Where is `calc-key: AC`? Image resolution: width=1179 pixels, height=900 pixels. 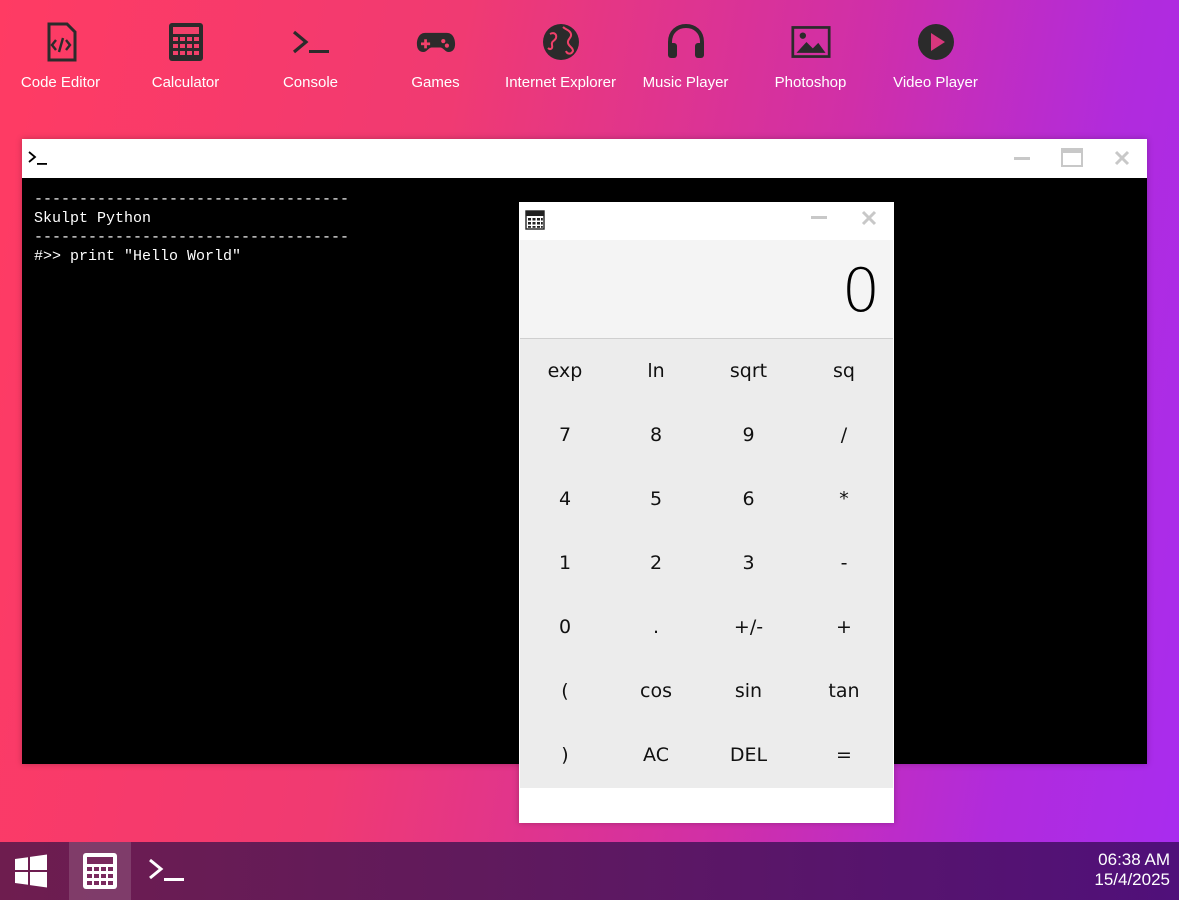
calc-key: AC is located at coordinates (656, 755).